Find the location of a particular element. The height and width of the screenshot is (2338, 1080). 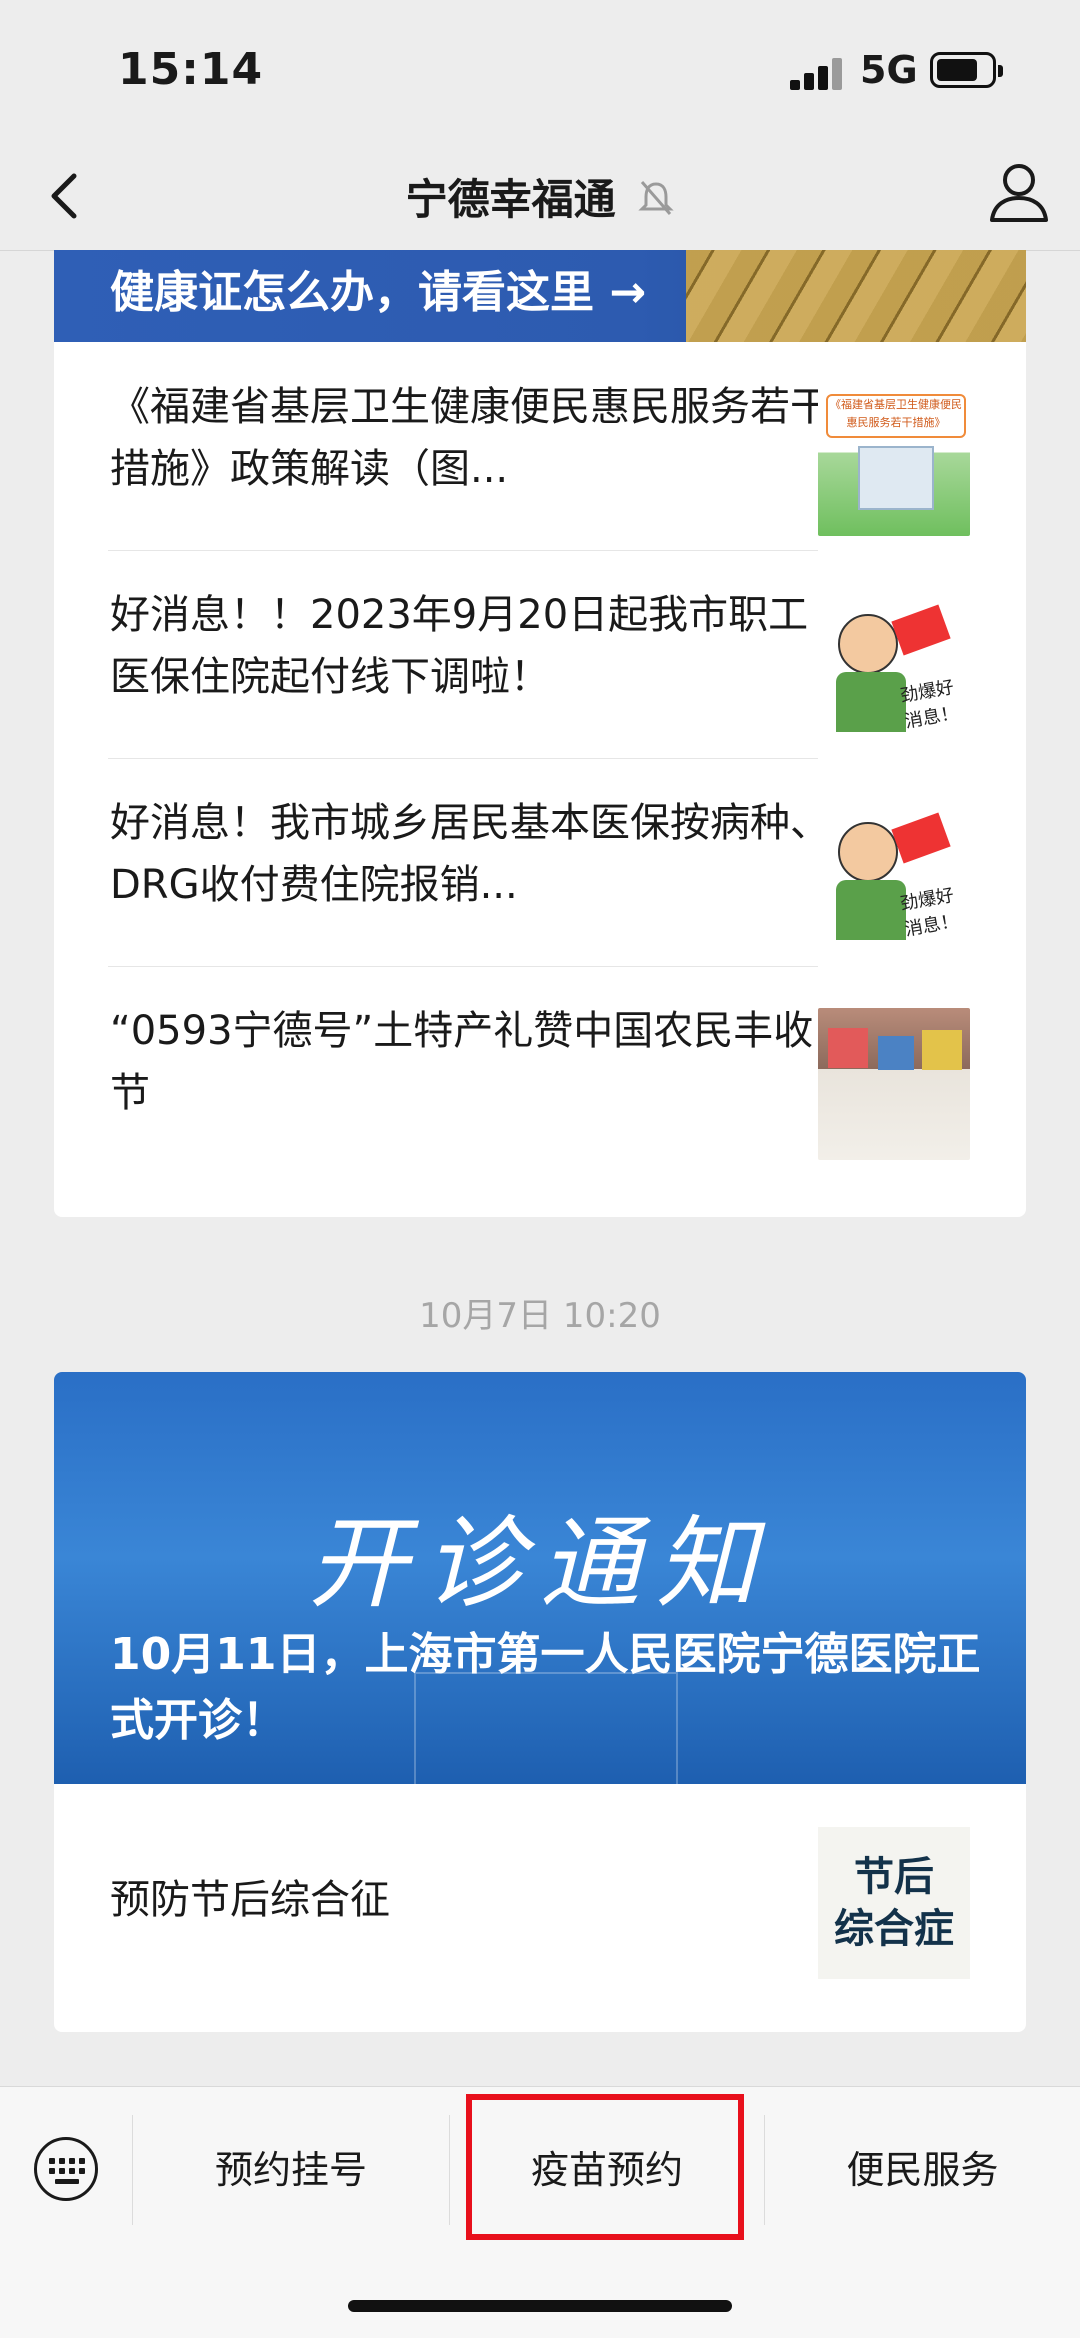

menu-item-registration: 预约挂号 is located at coordinates (291, 2170).